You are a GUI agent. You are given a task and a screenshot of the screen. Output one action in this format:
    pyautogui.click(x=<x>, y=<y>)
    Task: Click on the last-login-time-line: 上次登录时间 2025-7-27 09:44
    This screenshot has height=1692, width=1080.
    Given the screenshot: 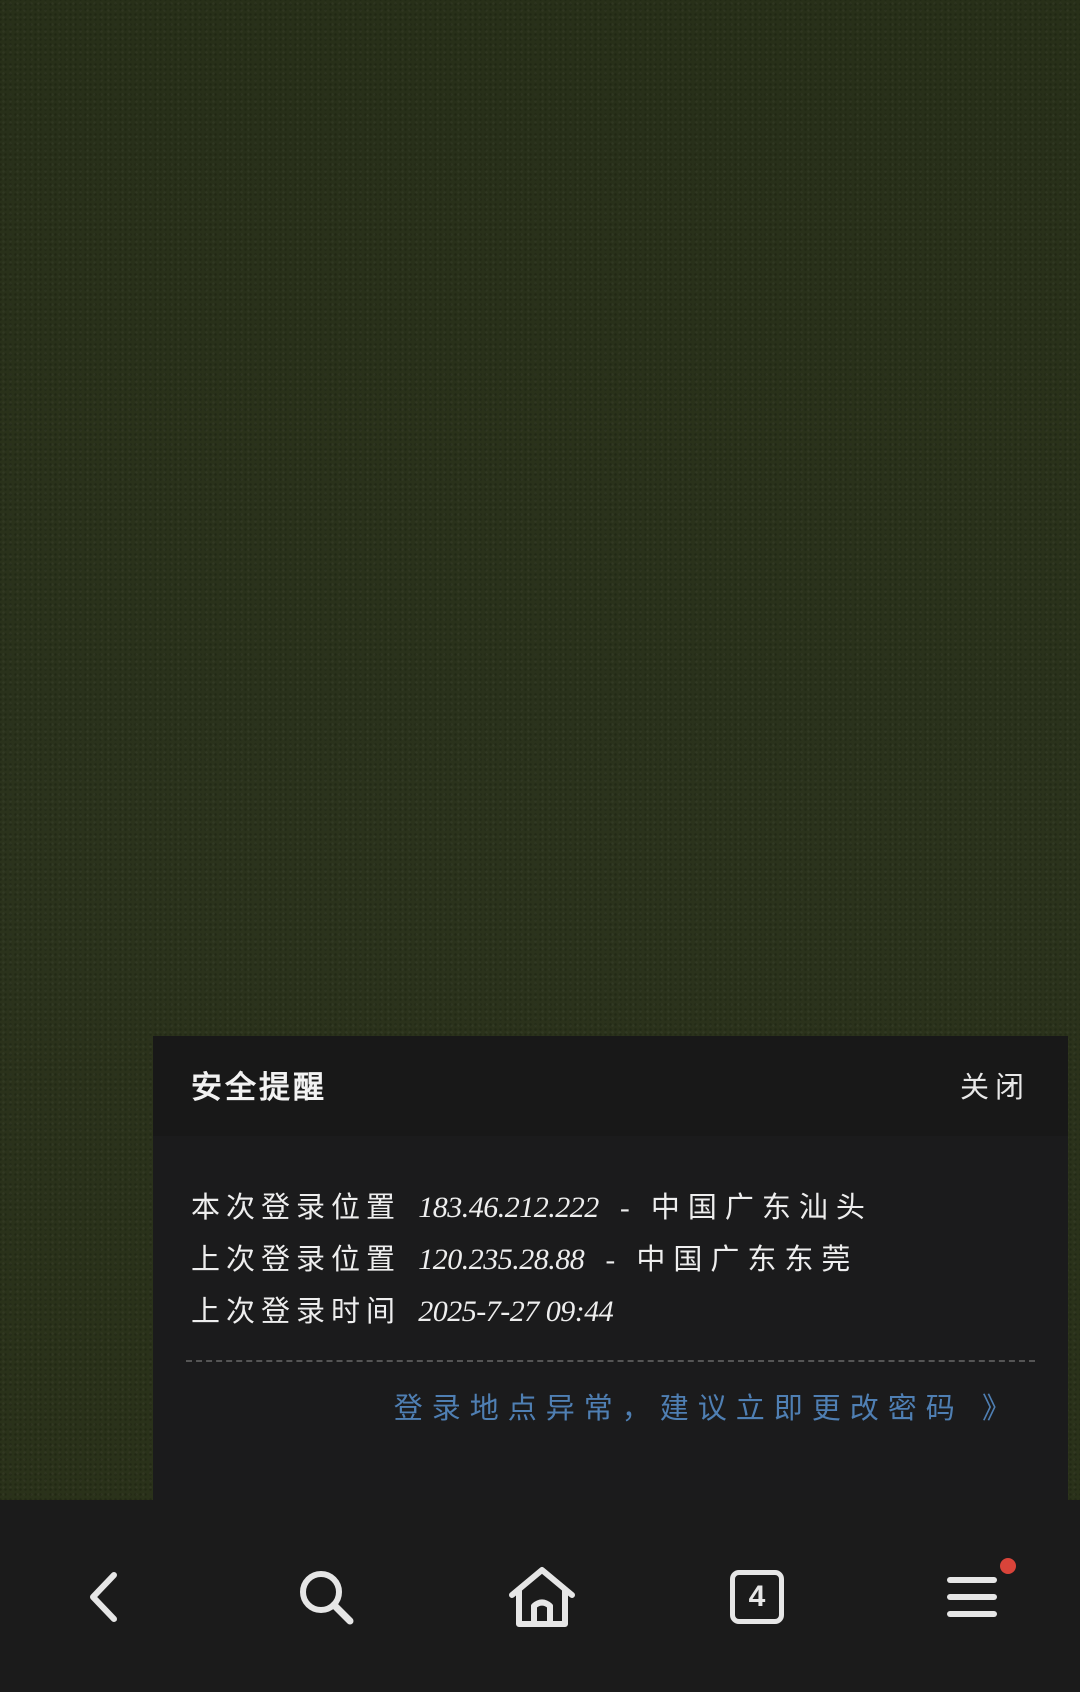 What is the action you would take?
    pyautogui.click(x=611, y=1311)
    